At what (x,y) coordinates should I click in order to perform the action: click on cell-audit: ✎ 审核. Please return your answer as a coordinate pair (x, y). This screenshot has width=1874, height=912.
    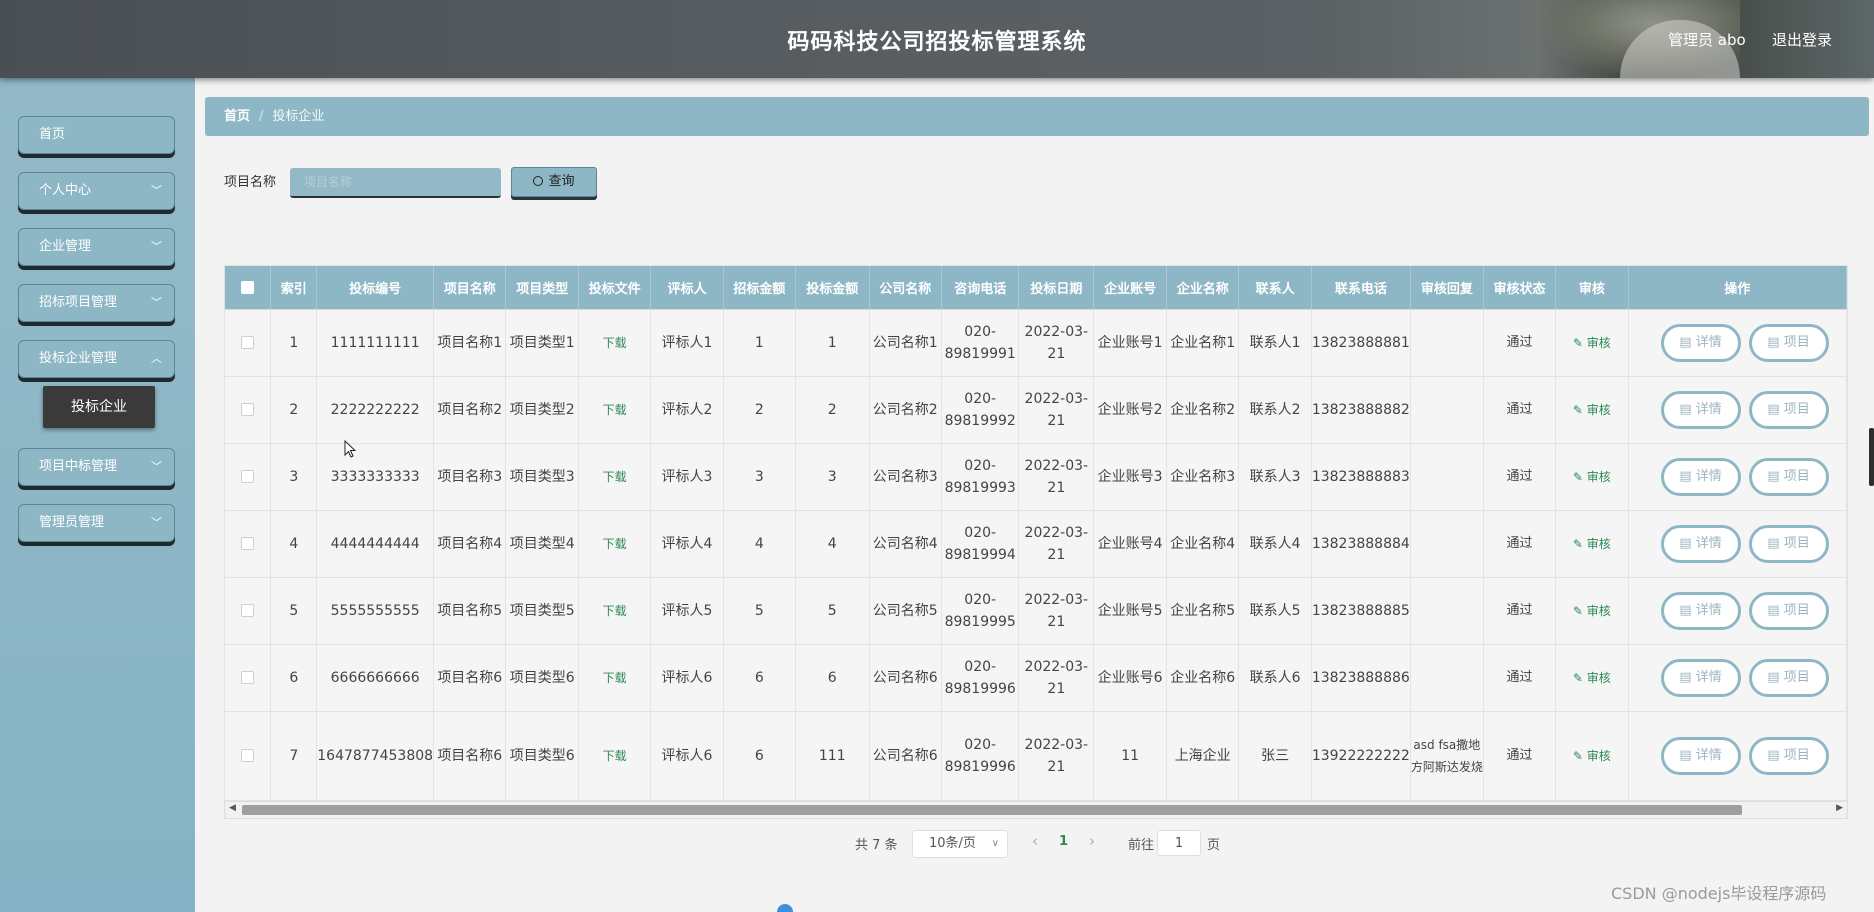
    Looking at the image, I should click on (1592, 755).